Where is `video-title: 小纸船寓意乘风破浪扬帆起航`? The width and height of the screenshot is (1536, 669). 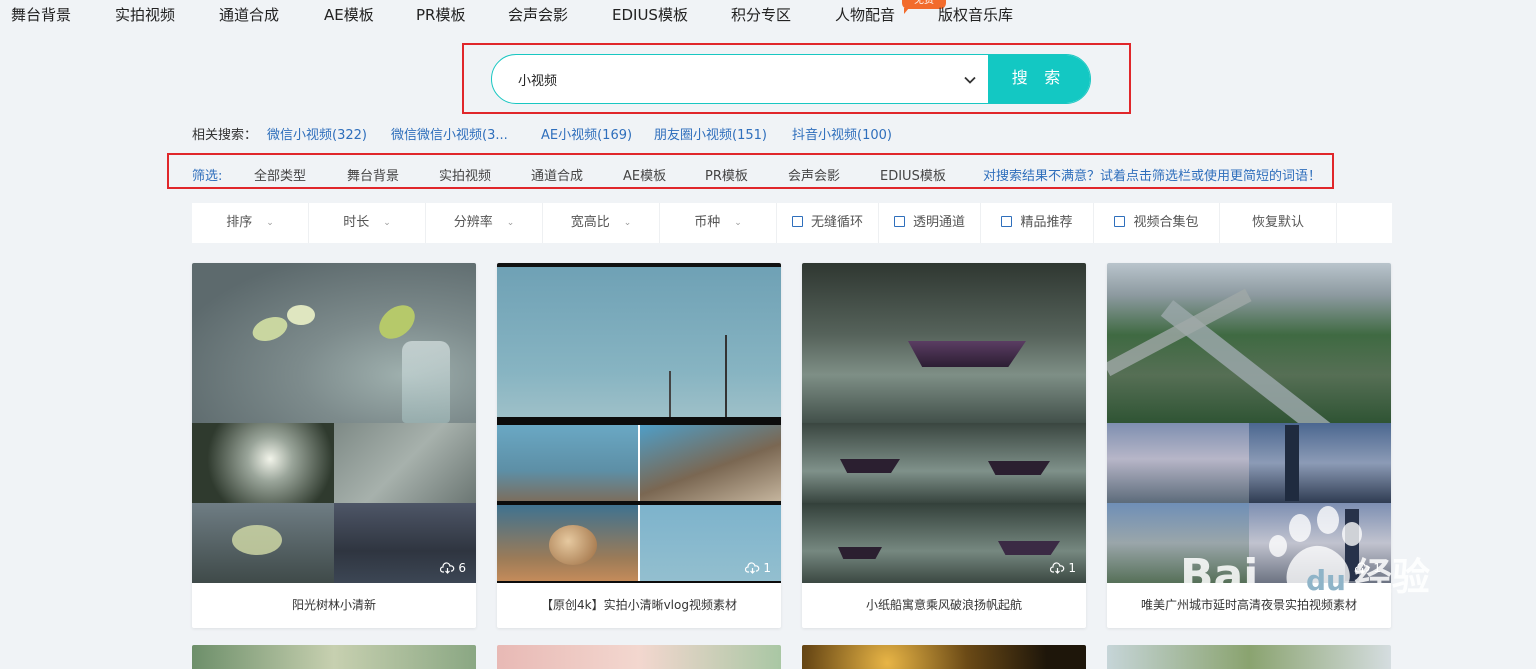 video-title: 小纸船寓意乘风破浪扬帆起航 is located at coordinates (944, 605).